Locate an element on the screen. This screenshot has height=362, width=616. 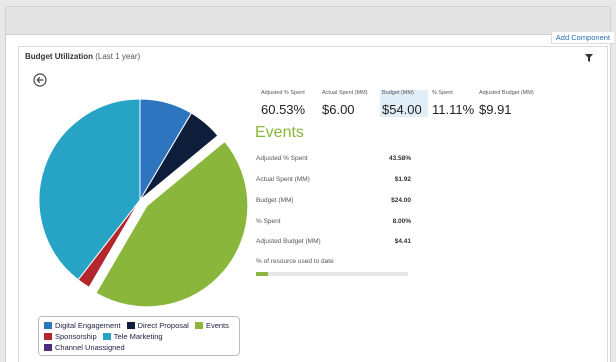
legend-item: Sponsorship is located at coordinates (70, 336).